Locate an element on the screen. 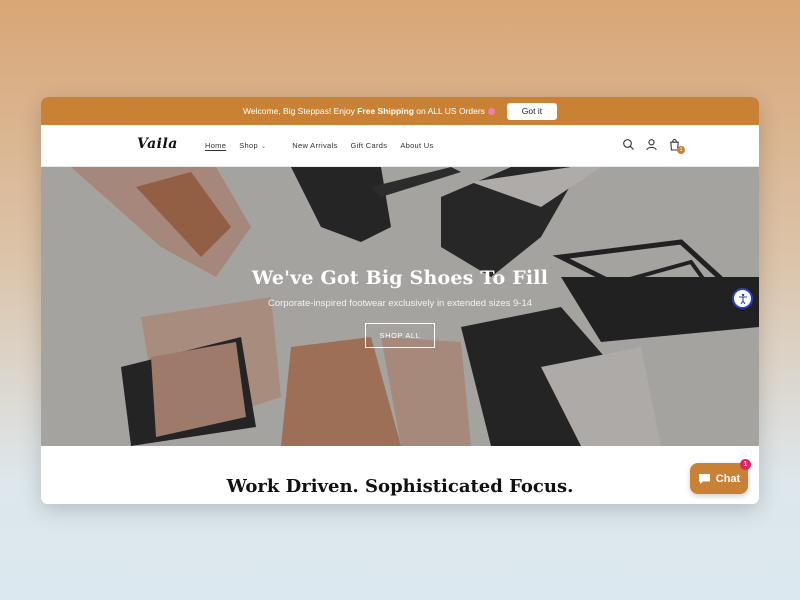 This screenshot has height=600, width=800. emoji-icon is located at coordinates (491, 111).